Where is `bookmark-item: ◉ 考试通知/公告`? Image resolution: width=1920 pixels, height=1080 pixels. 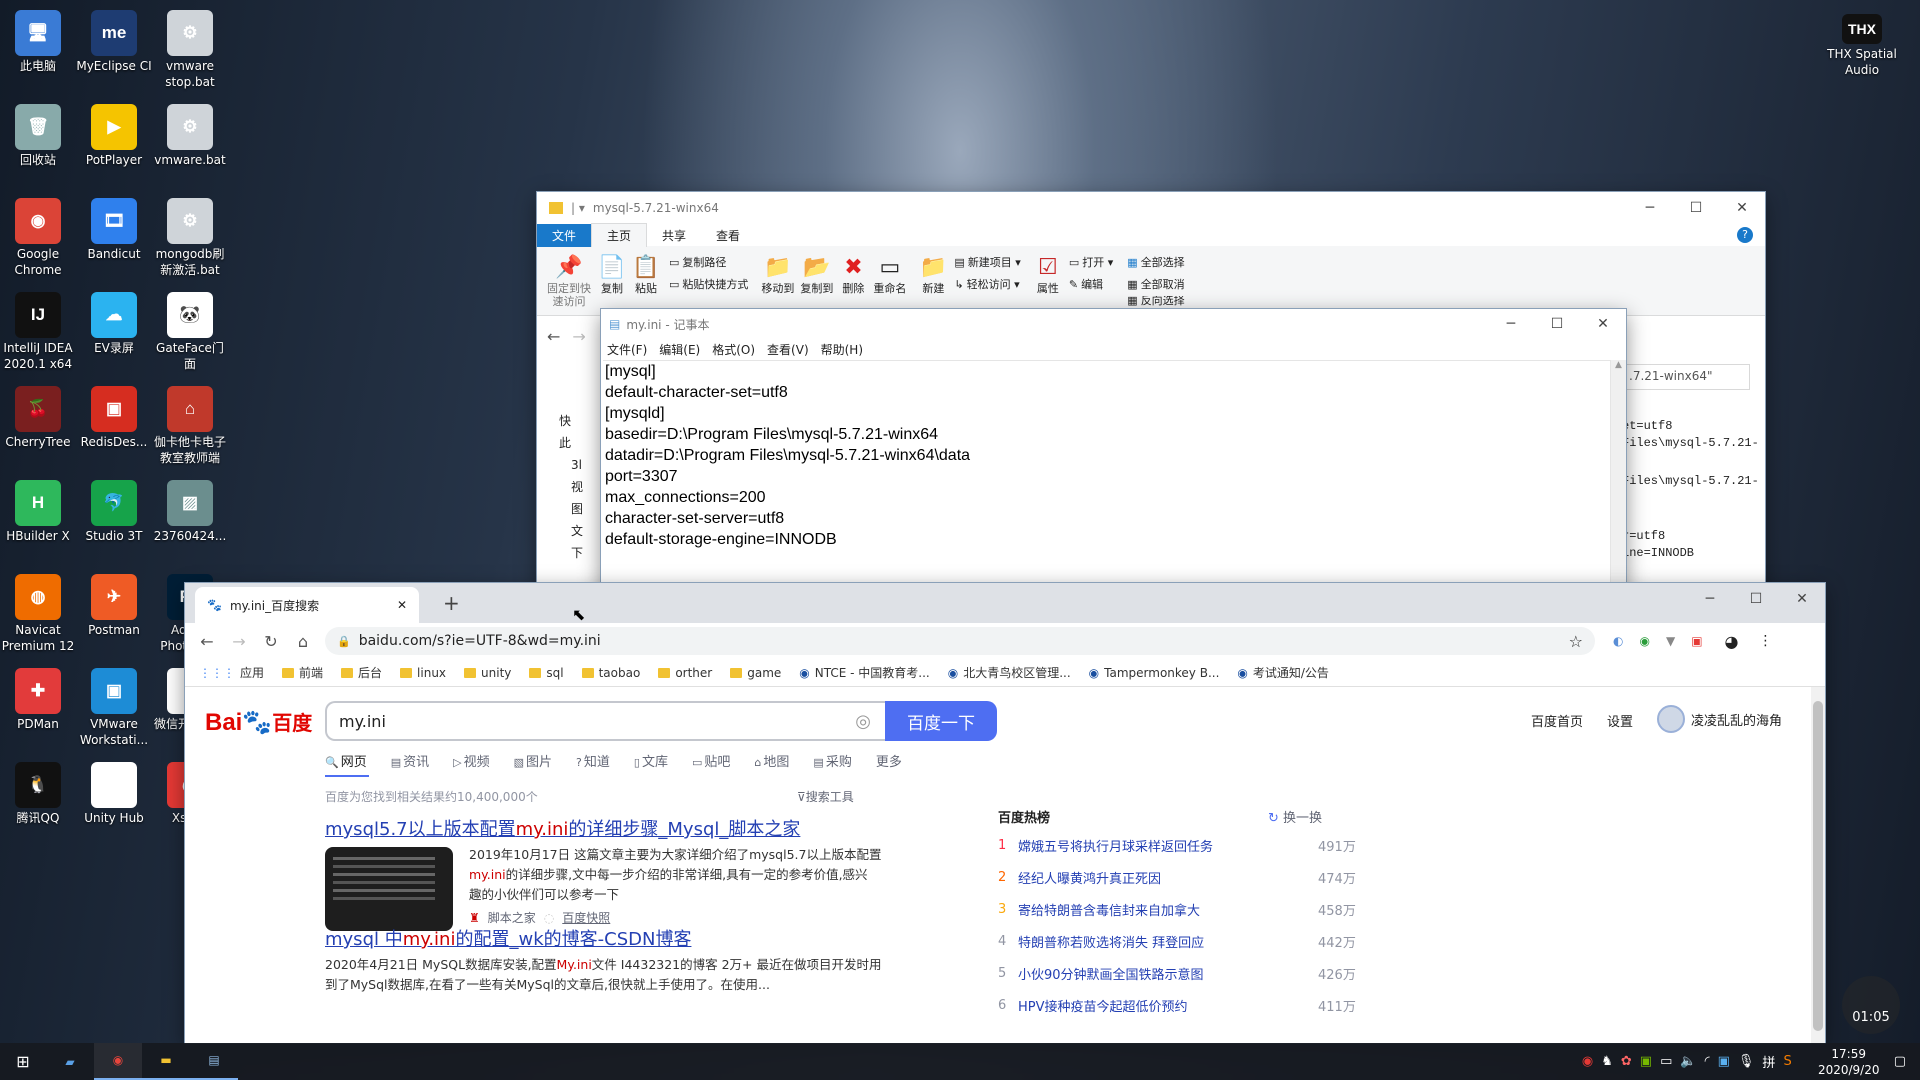 bookmark-item: ◉ 考试通知/公告 is located at coordinates (1283, 672).